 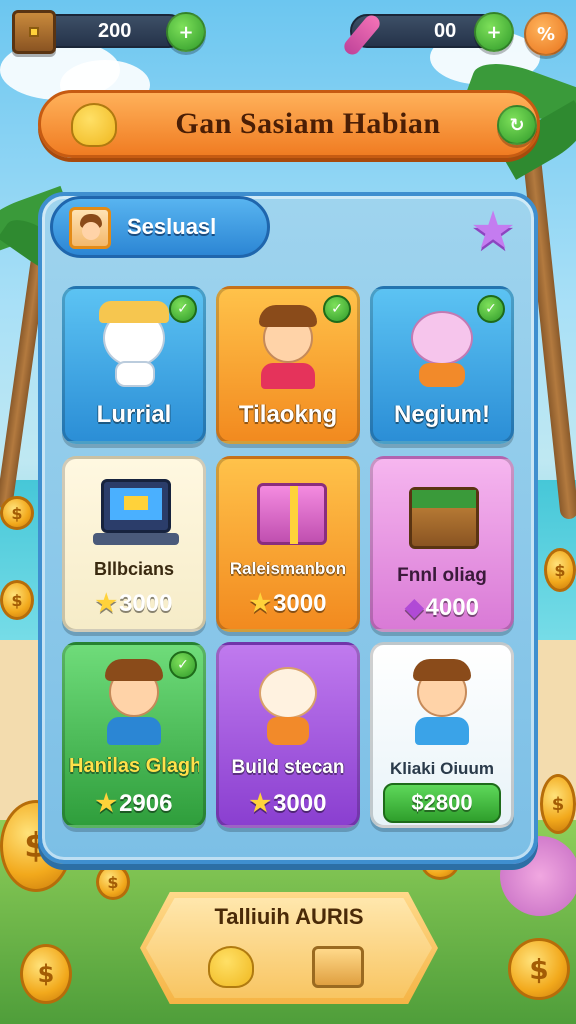 I want to click on settings-button: %, so click(x=546, y=34).